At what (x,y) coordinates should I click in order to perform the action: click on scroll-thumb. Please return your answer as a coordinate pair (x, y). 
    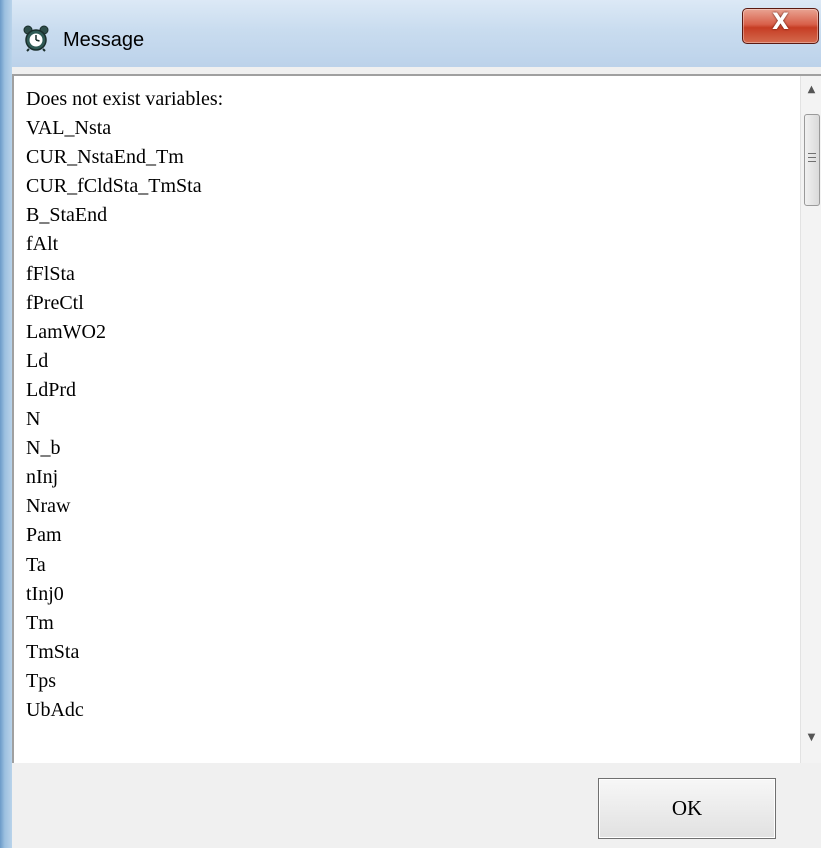
    Looking at the image, I should click on (812, 160).